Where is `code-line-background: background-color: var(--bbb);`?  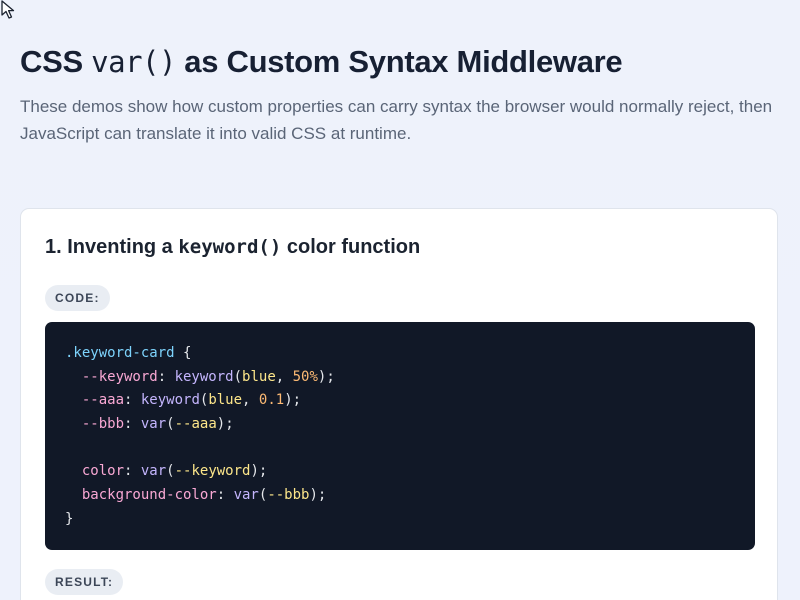
code-line-background: background-color: var(--bbb); is located at coordinates (204, 495).